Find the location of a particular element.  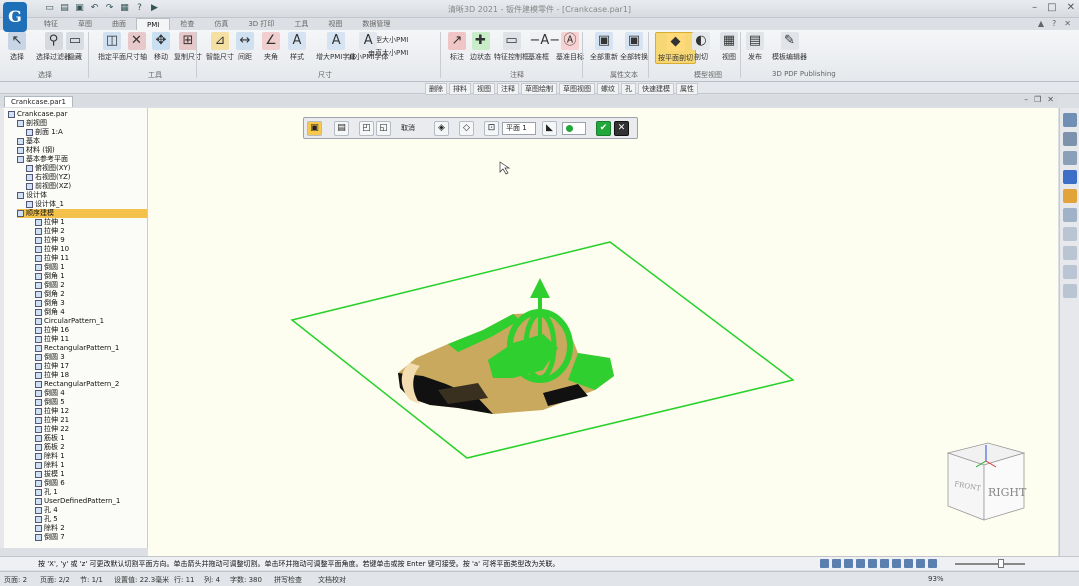

ribbon-button: ◆ 按平面剖切 is located at coordinates (675, 48).